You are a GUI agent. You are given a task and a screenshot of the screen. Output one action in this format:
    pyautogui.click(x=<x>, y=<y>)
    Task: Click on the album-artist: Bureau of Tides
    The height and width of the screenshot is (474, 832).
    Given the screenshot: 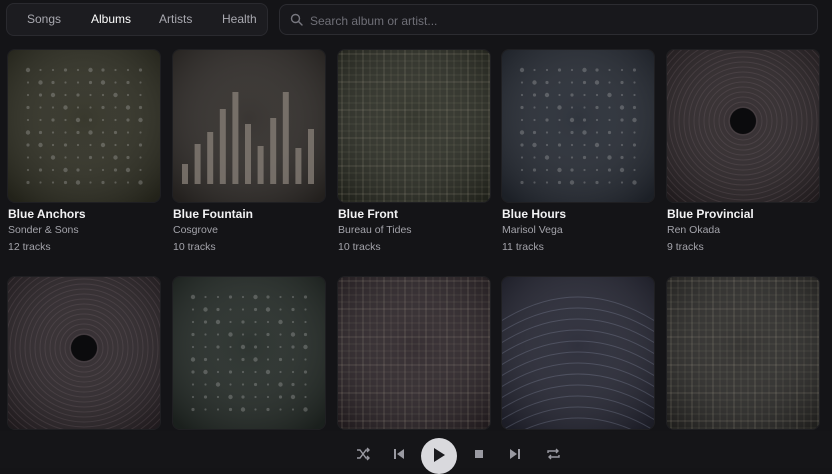 What is the action you would take?
    pyautogui.click(x=375, y=230)
    